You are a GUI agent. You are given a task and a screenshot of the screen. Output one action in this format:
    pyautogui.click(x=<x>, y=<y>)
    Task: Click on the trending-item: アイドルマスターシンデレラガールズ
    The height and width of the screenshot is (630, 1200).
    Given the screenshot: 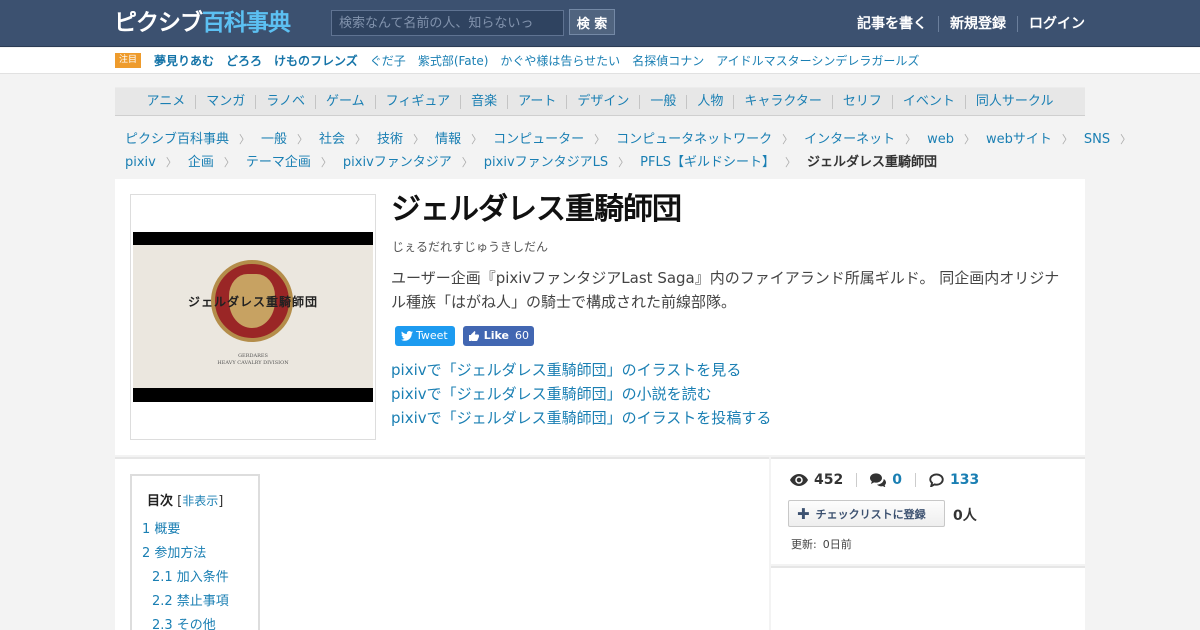 What is the action you would take?
    pyautogui.click(x=817, y=61)
    